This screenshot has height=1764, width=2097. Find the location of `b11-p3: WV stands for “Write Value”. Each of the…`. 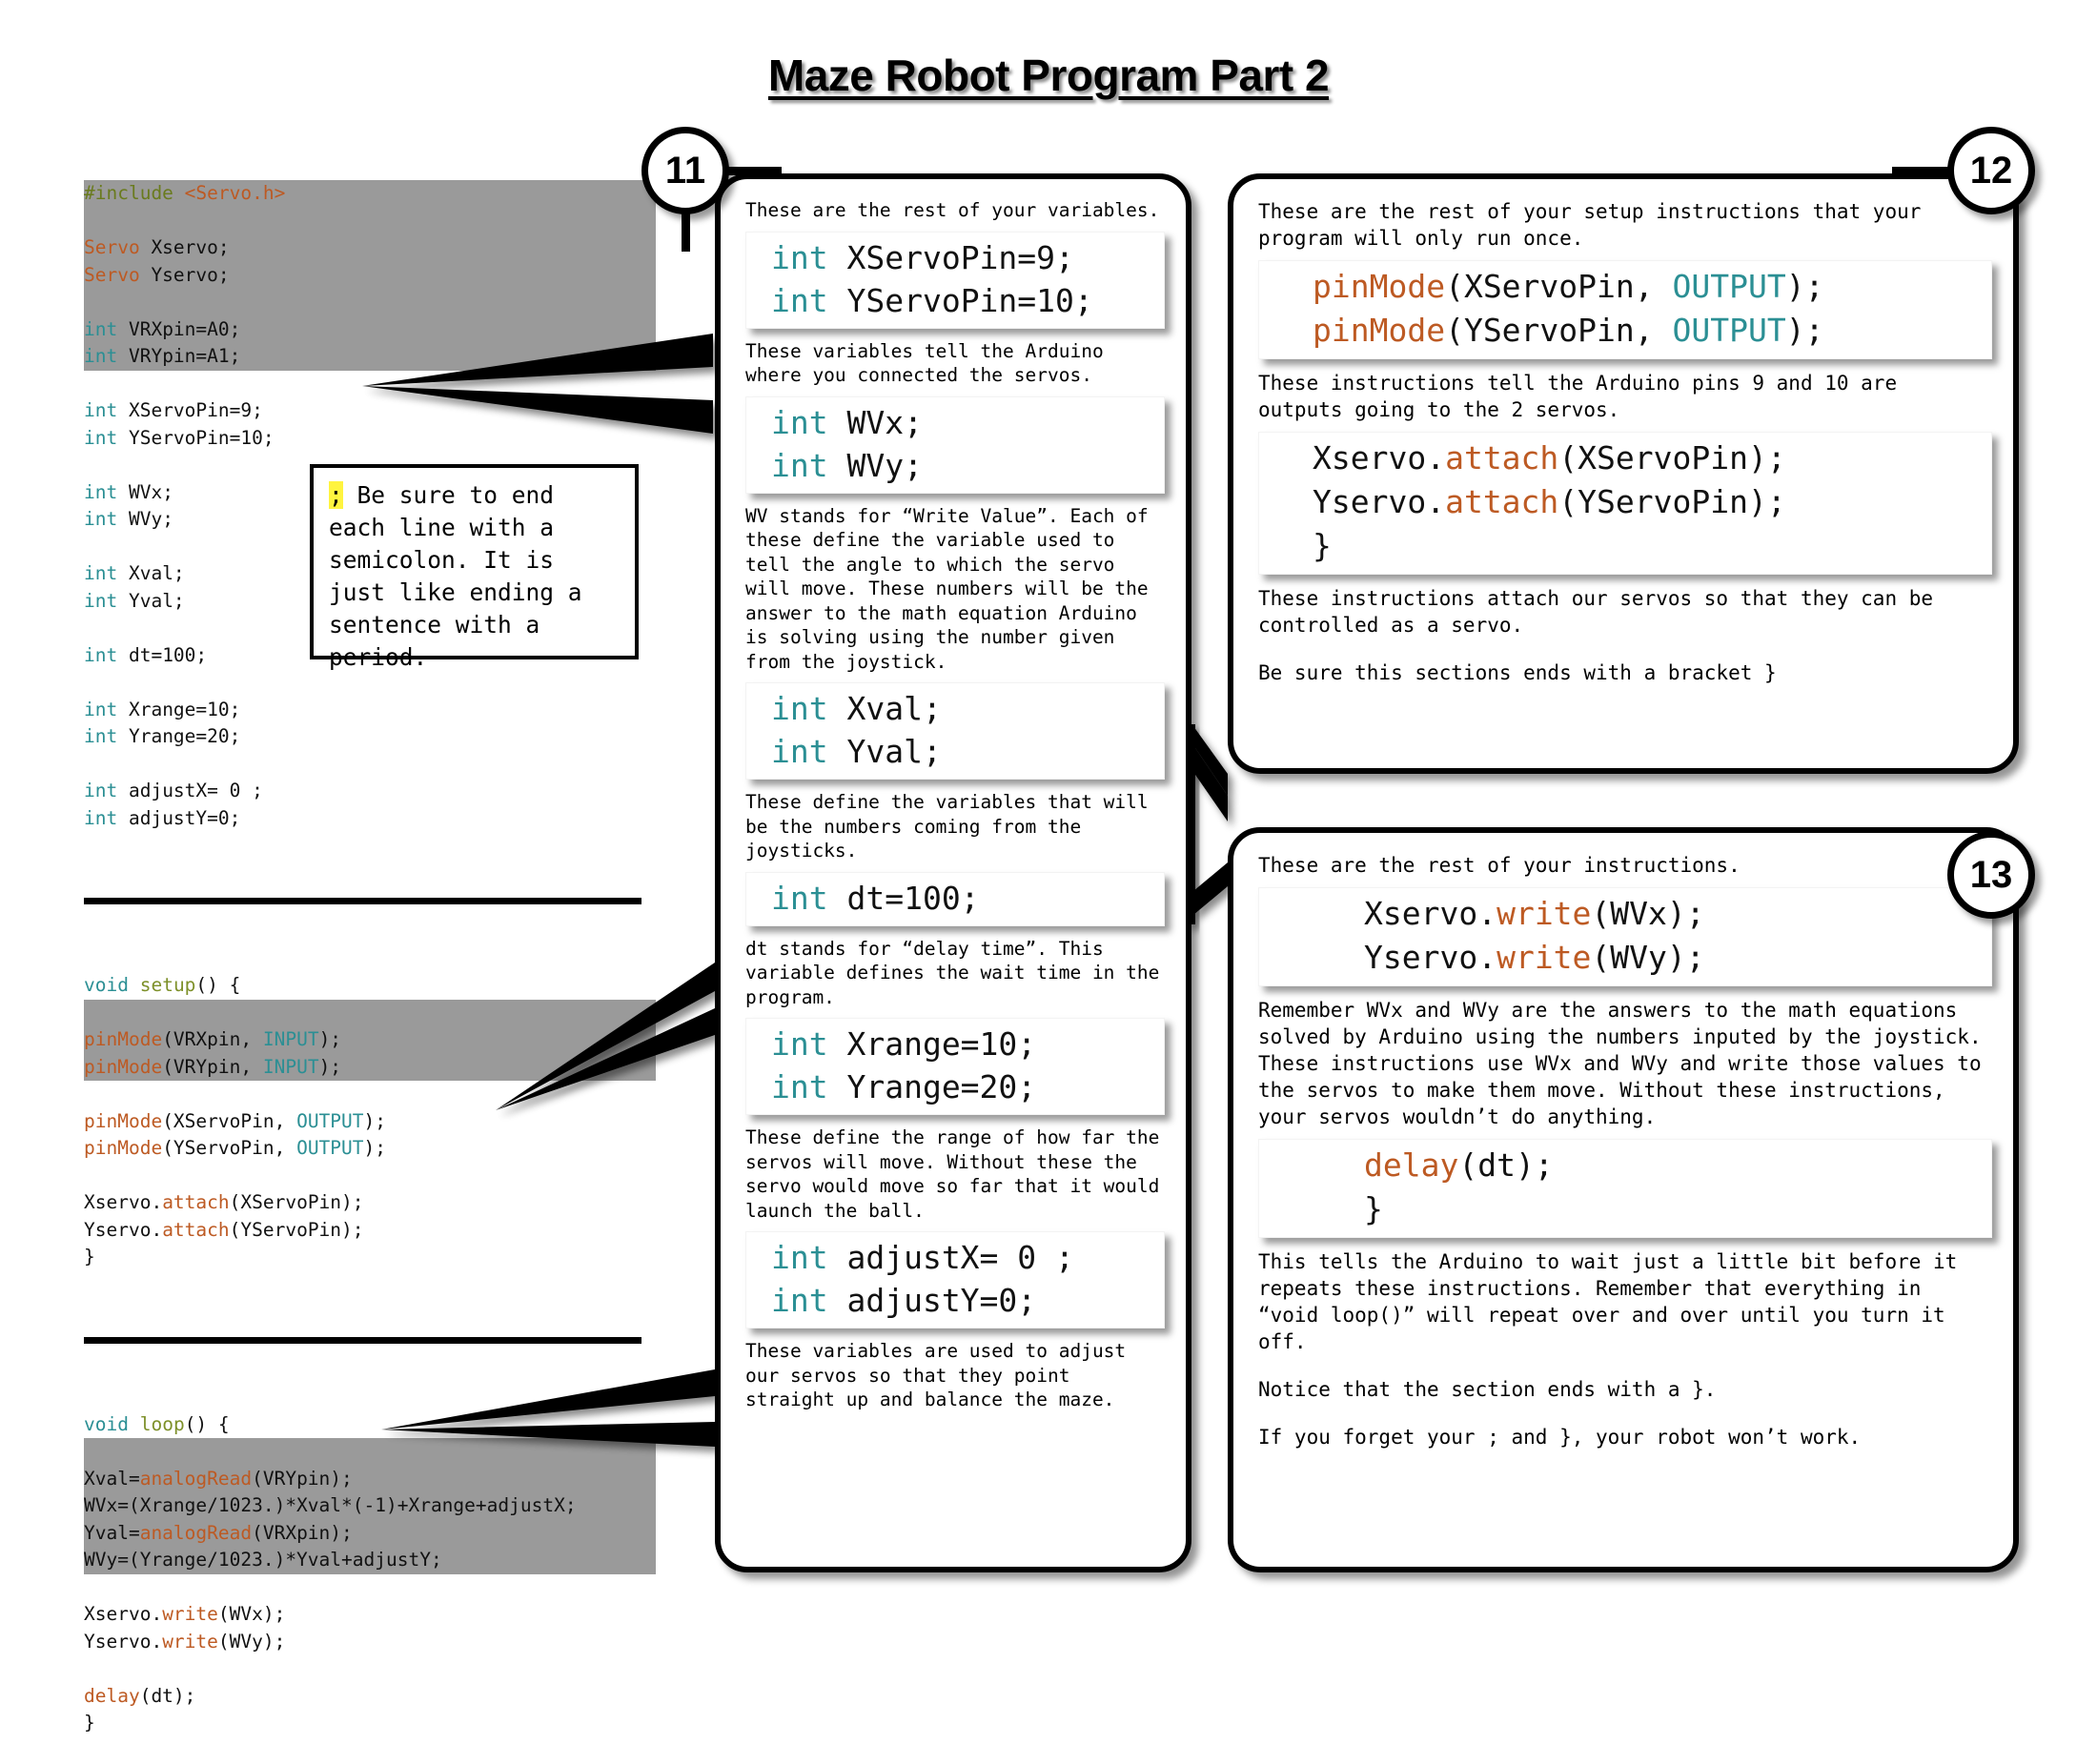

b11-p3: WV stands for “Write Value”. Each of the… is located at coordinates (952, 589).